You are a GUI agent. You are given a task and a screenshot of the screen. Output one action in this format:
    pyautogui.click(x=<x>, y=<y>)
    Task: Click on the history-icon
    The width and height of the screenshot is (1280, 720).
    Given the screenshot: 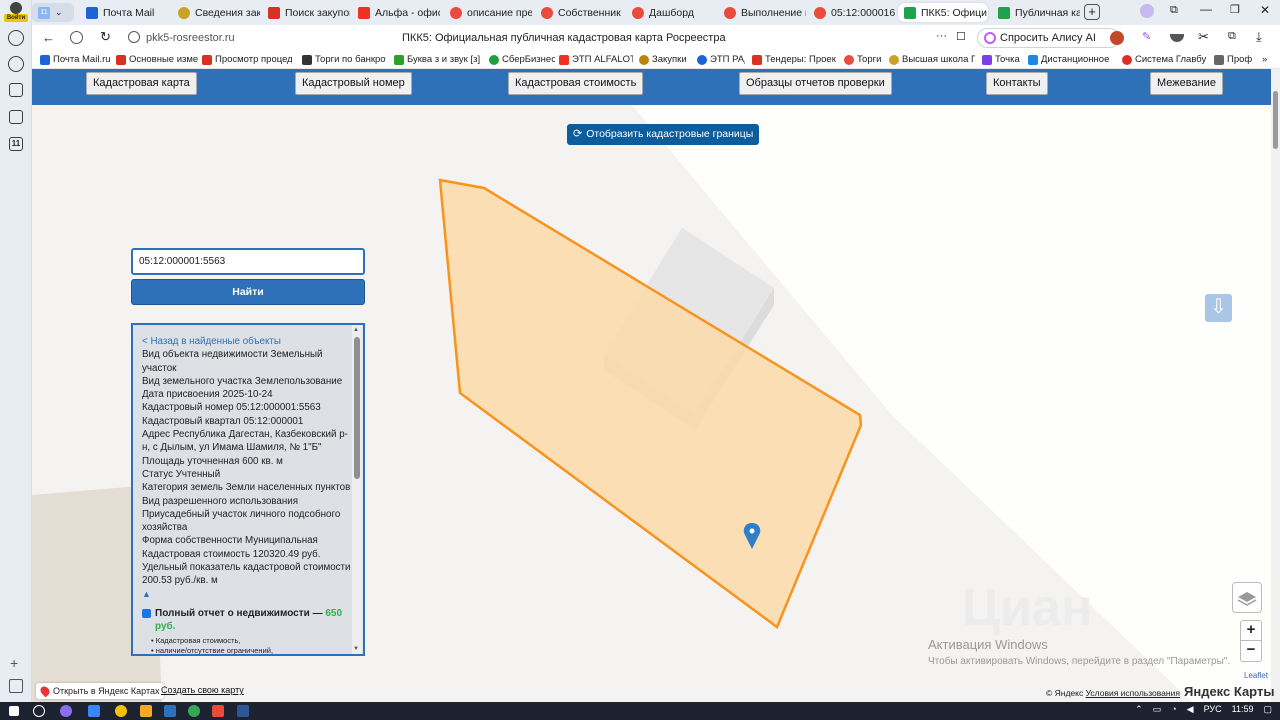 What is the action you would take?
    pyautogui.click(x=16, y=38)
    